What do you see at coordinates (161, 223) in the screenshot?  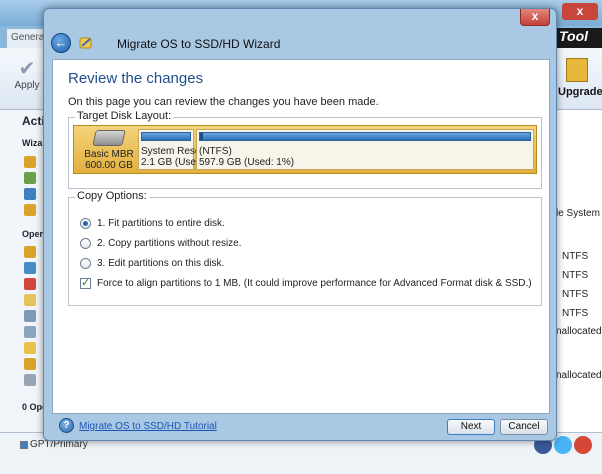 I see `option-label: 1. Fit partitions to entire disk.` at bounding box center [161, 223].